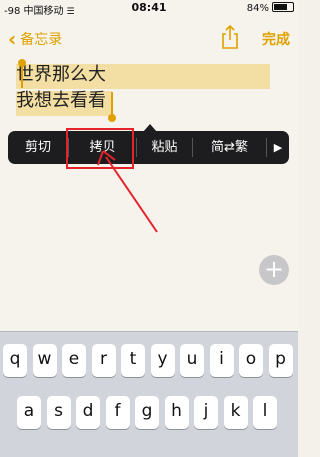 This screenshot has height=457, width=320. Describe the element at coordinates (29, 412) in the screenshot. I see `key-a: a` at that location.